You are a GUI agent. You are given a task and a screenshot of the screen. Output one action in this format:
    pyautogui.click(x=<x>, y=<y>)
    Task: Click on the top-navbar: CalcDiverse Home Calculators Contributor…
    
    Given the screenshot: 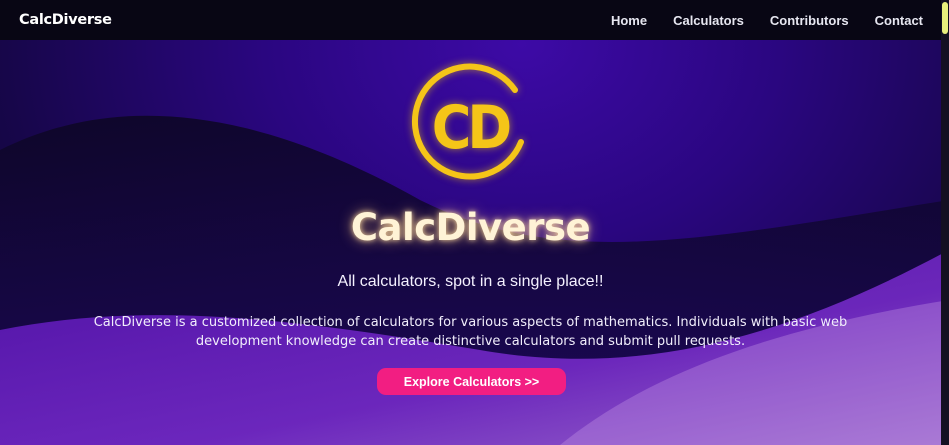 What is the action you would take?
    pyautogui.click(x=470, y=20)
    